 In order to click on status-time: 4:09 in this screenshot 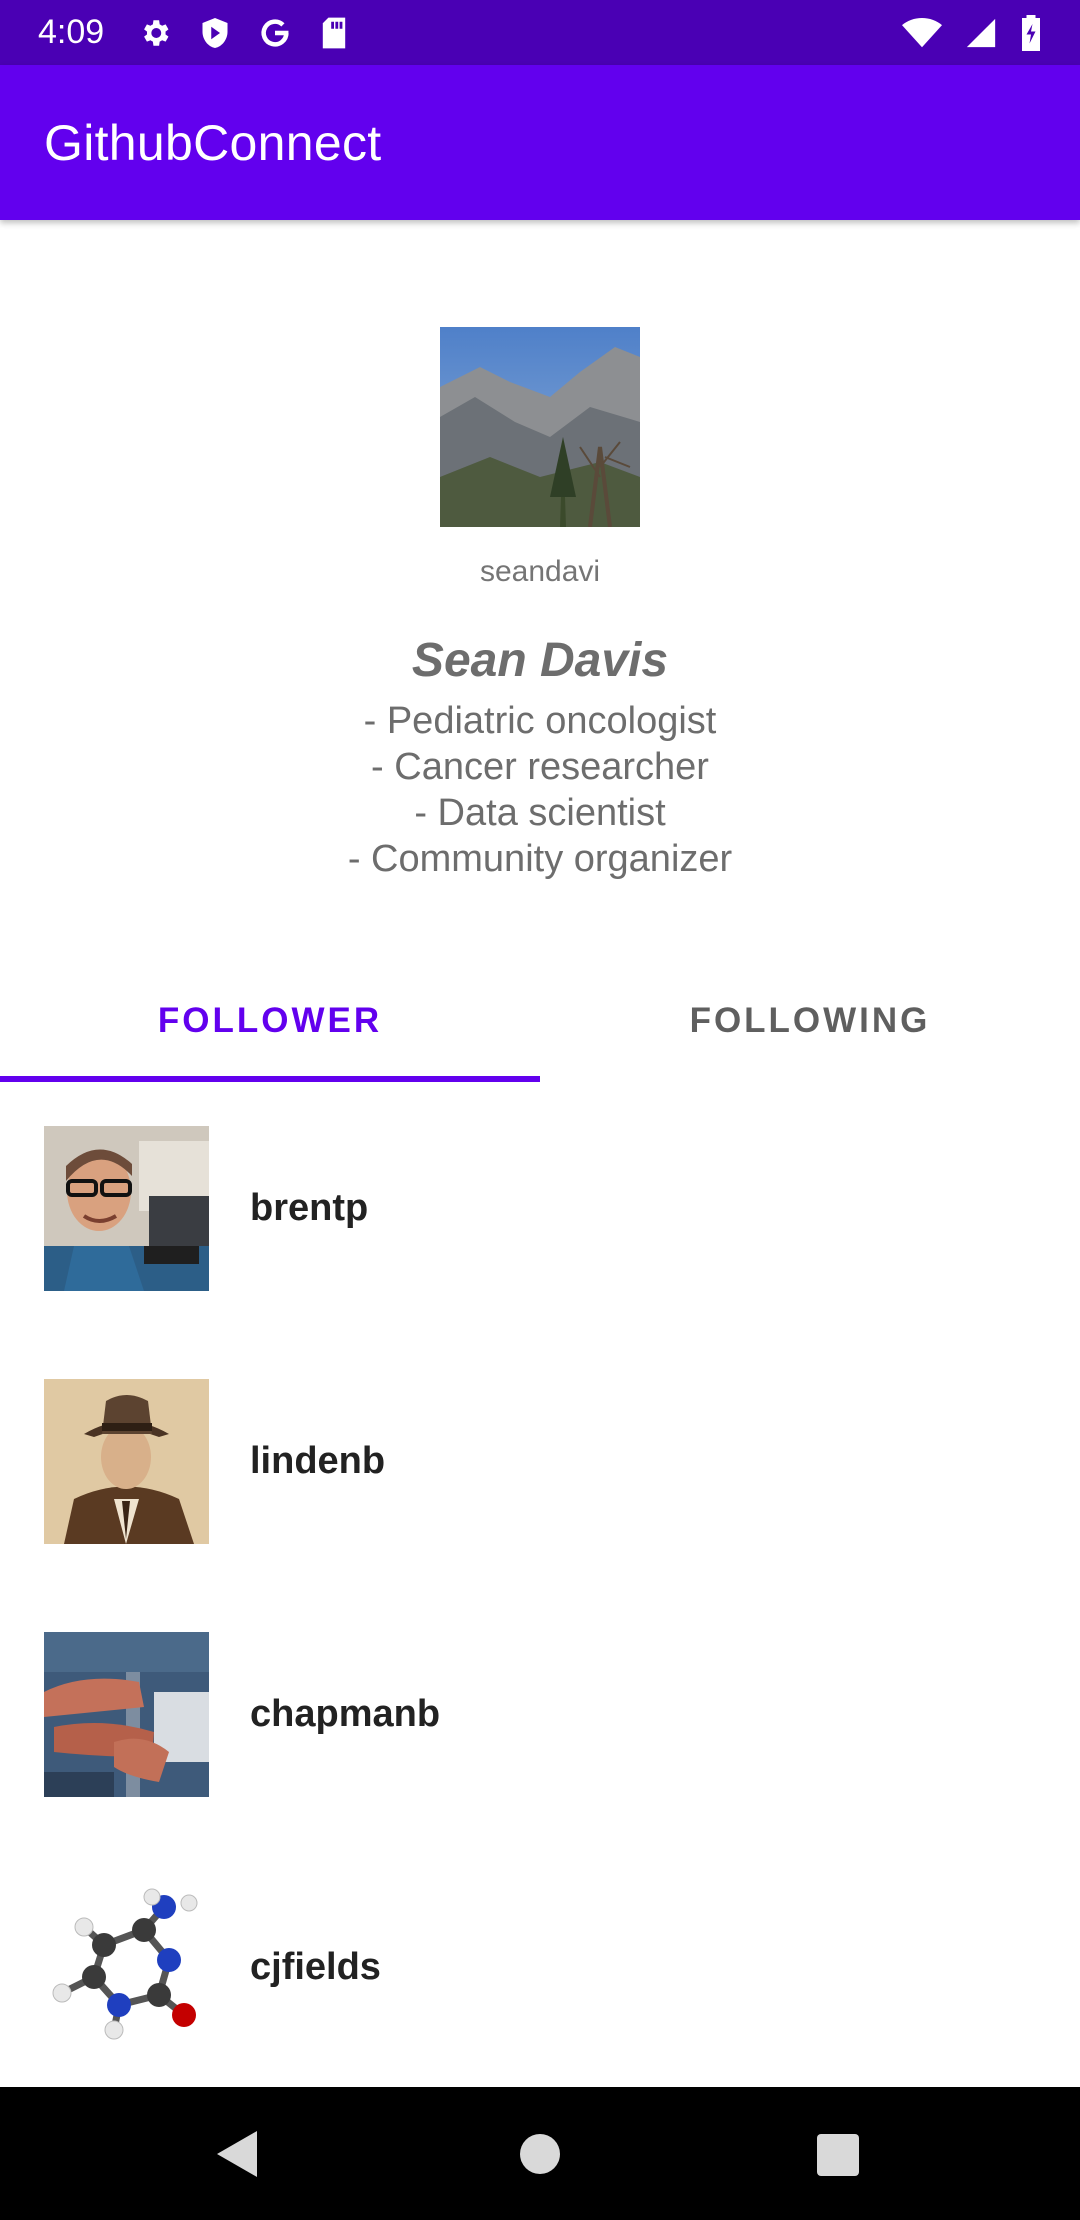, I will do `click(71, 32)`.